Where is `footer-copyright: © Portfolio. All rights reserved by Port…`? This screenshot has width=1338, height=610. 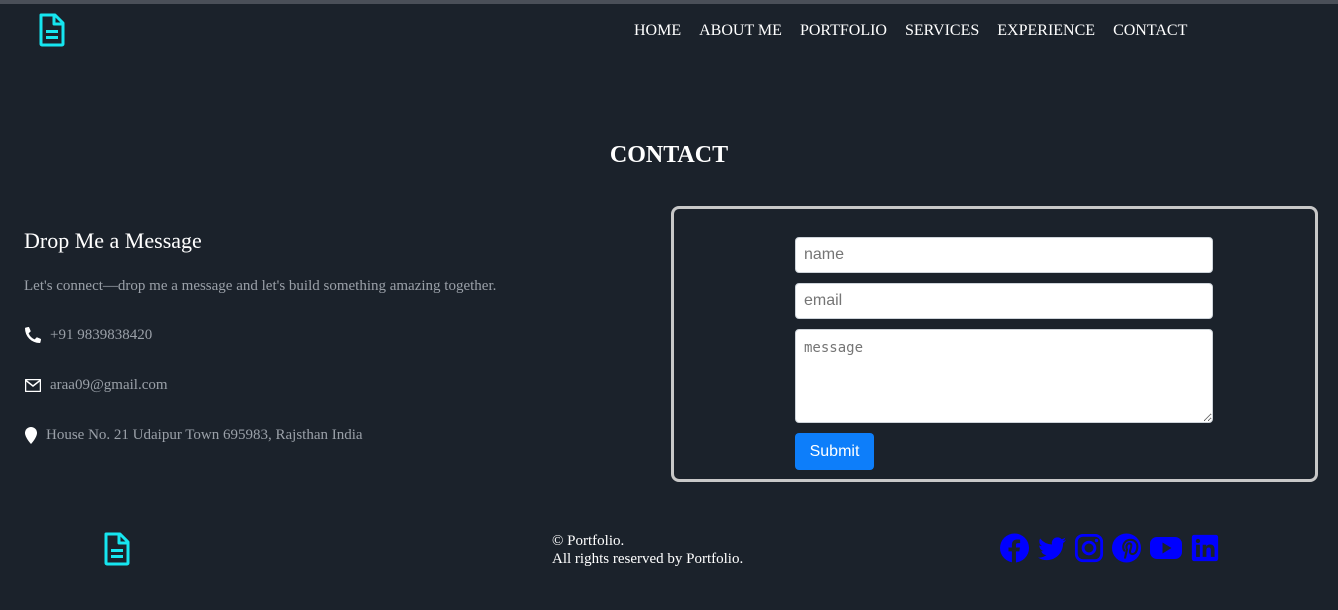 footer-copyright: © Portfolio. All rights reserved by Port… is located at coordinates (647, 550).